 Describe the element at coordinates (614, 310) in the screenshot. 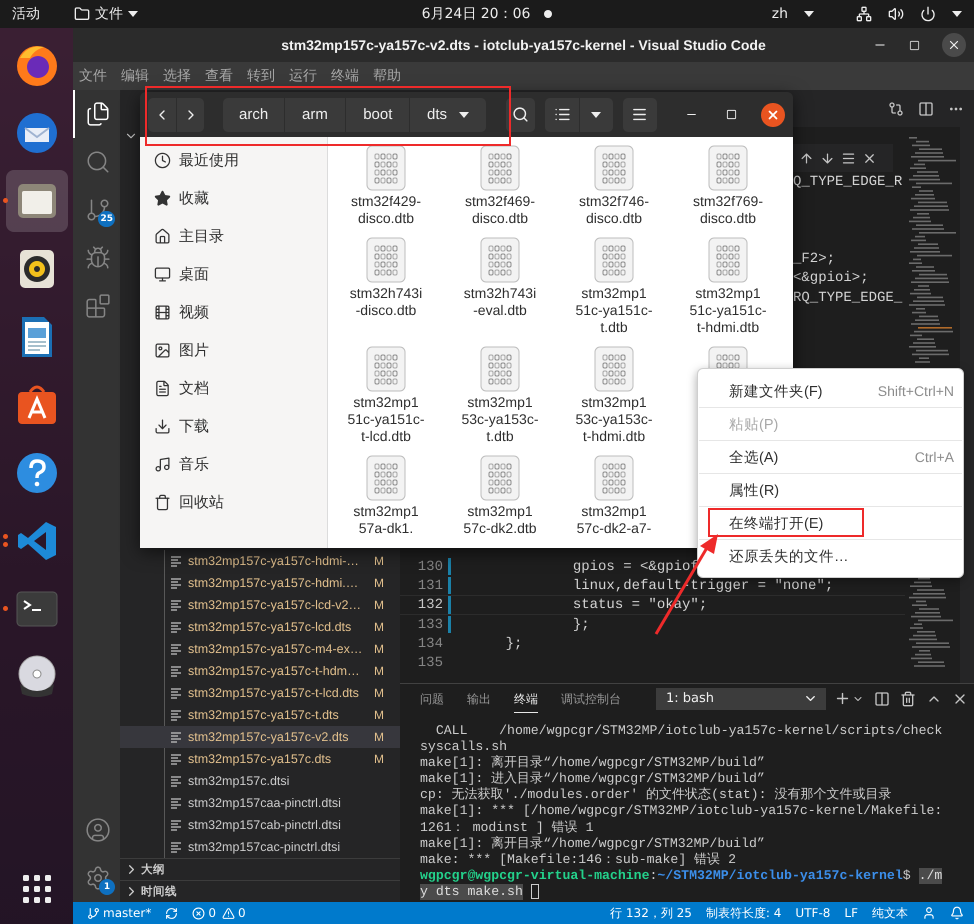

I see `file-name: stm32mp1 51c-ya151c- t.dtb` at that location.